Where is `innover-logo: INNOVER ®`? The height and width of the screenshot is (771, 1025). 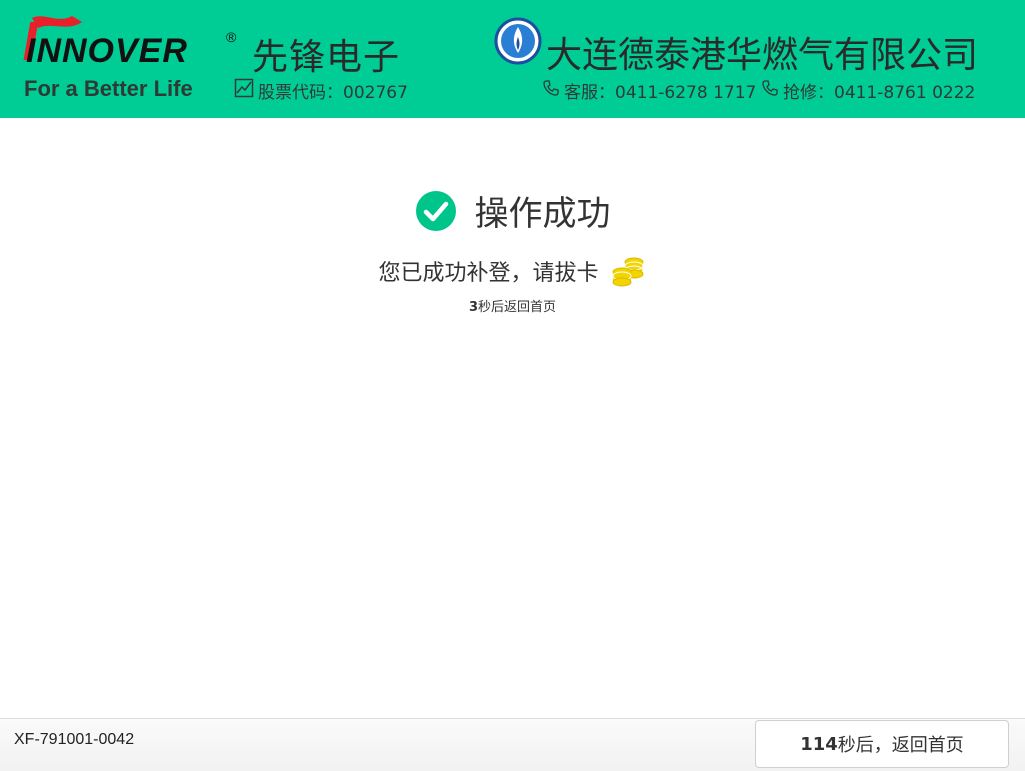 innover-logo: INNOVER ® is located at coordinates (132, 43).